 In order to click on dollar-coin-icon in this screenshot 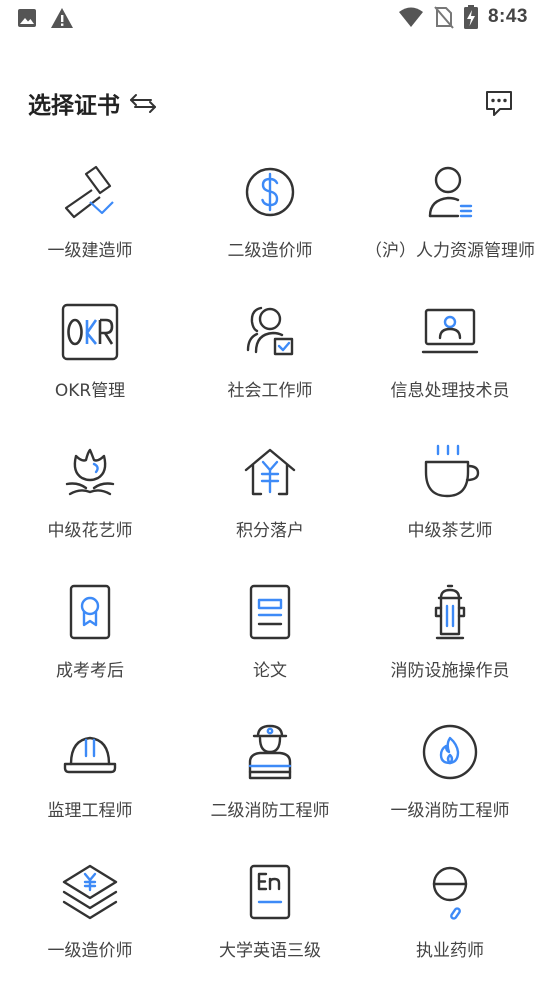, I will do `click(270, 192)`.